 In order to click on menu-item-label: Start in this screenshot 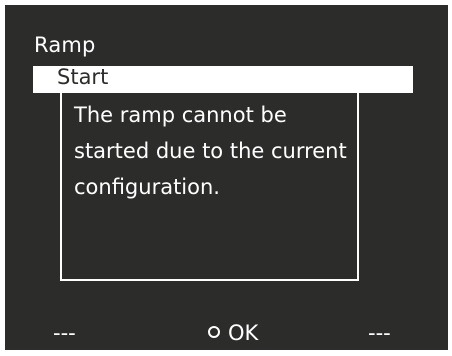, I will do `click(83, 77)`.